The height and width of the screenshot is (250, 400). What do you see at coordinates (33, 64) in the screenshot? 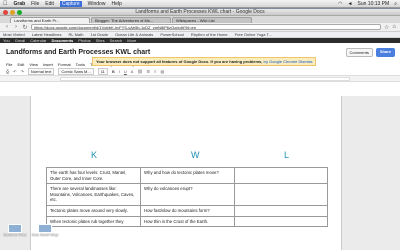
I see `doc-menu-view: View` at bounding box center [33, 64].